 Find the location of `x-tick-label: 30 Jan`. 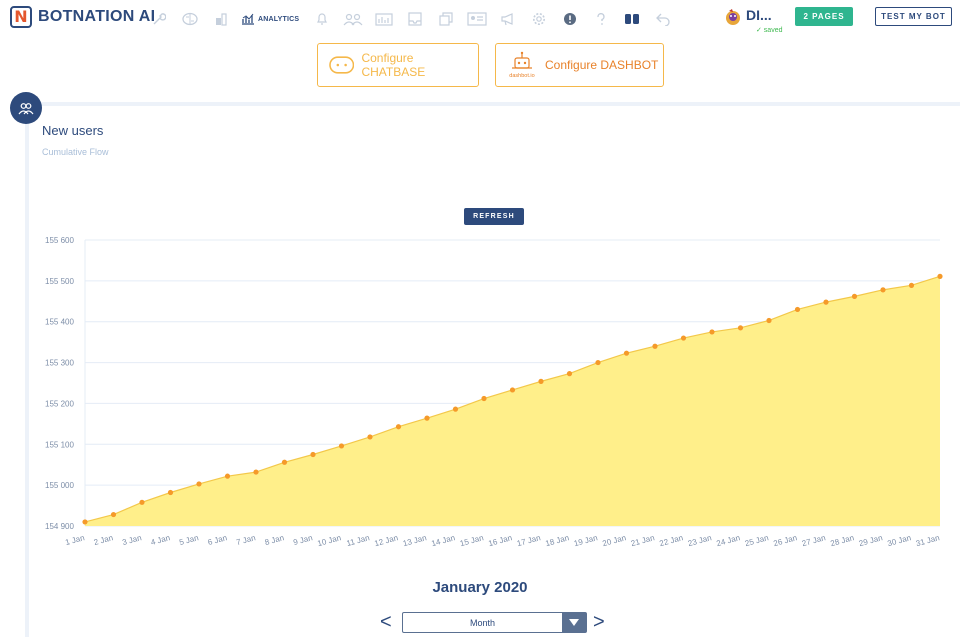

x-tick-label: 30 Jan is located at coordinates (899, 540).